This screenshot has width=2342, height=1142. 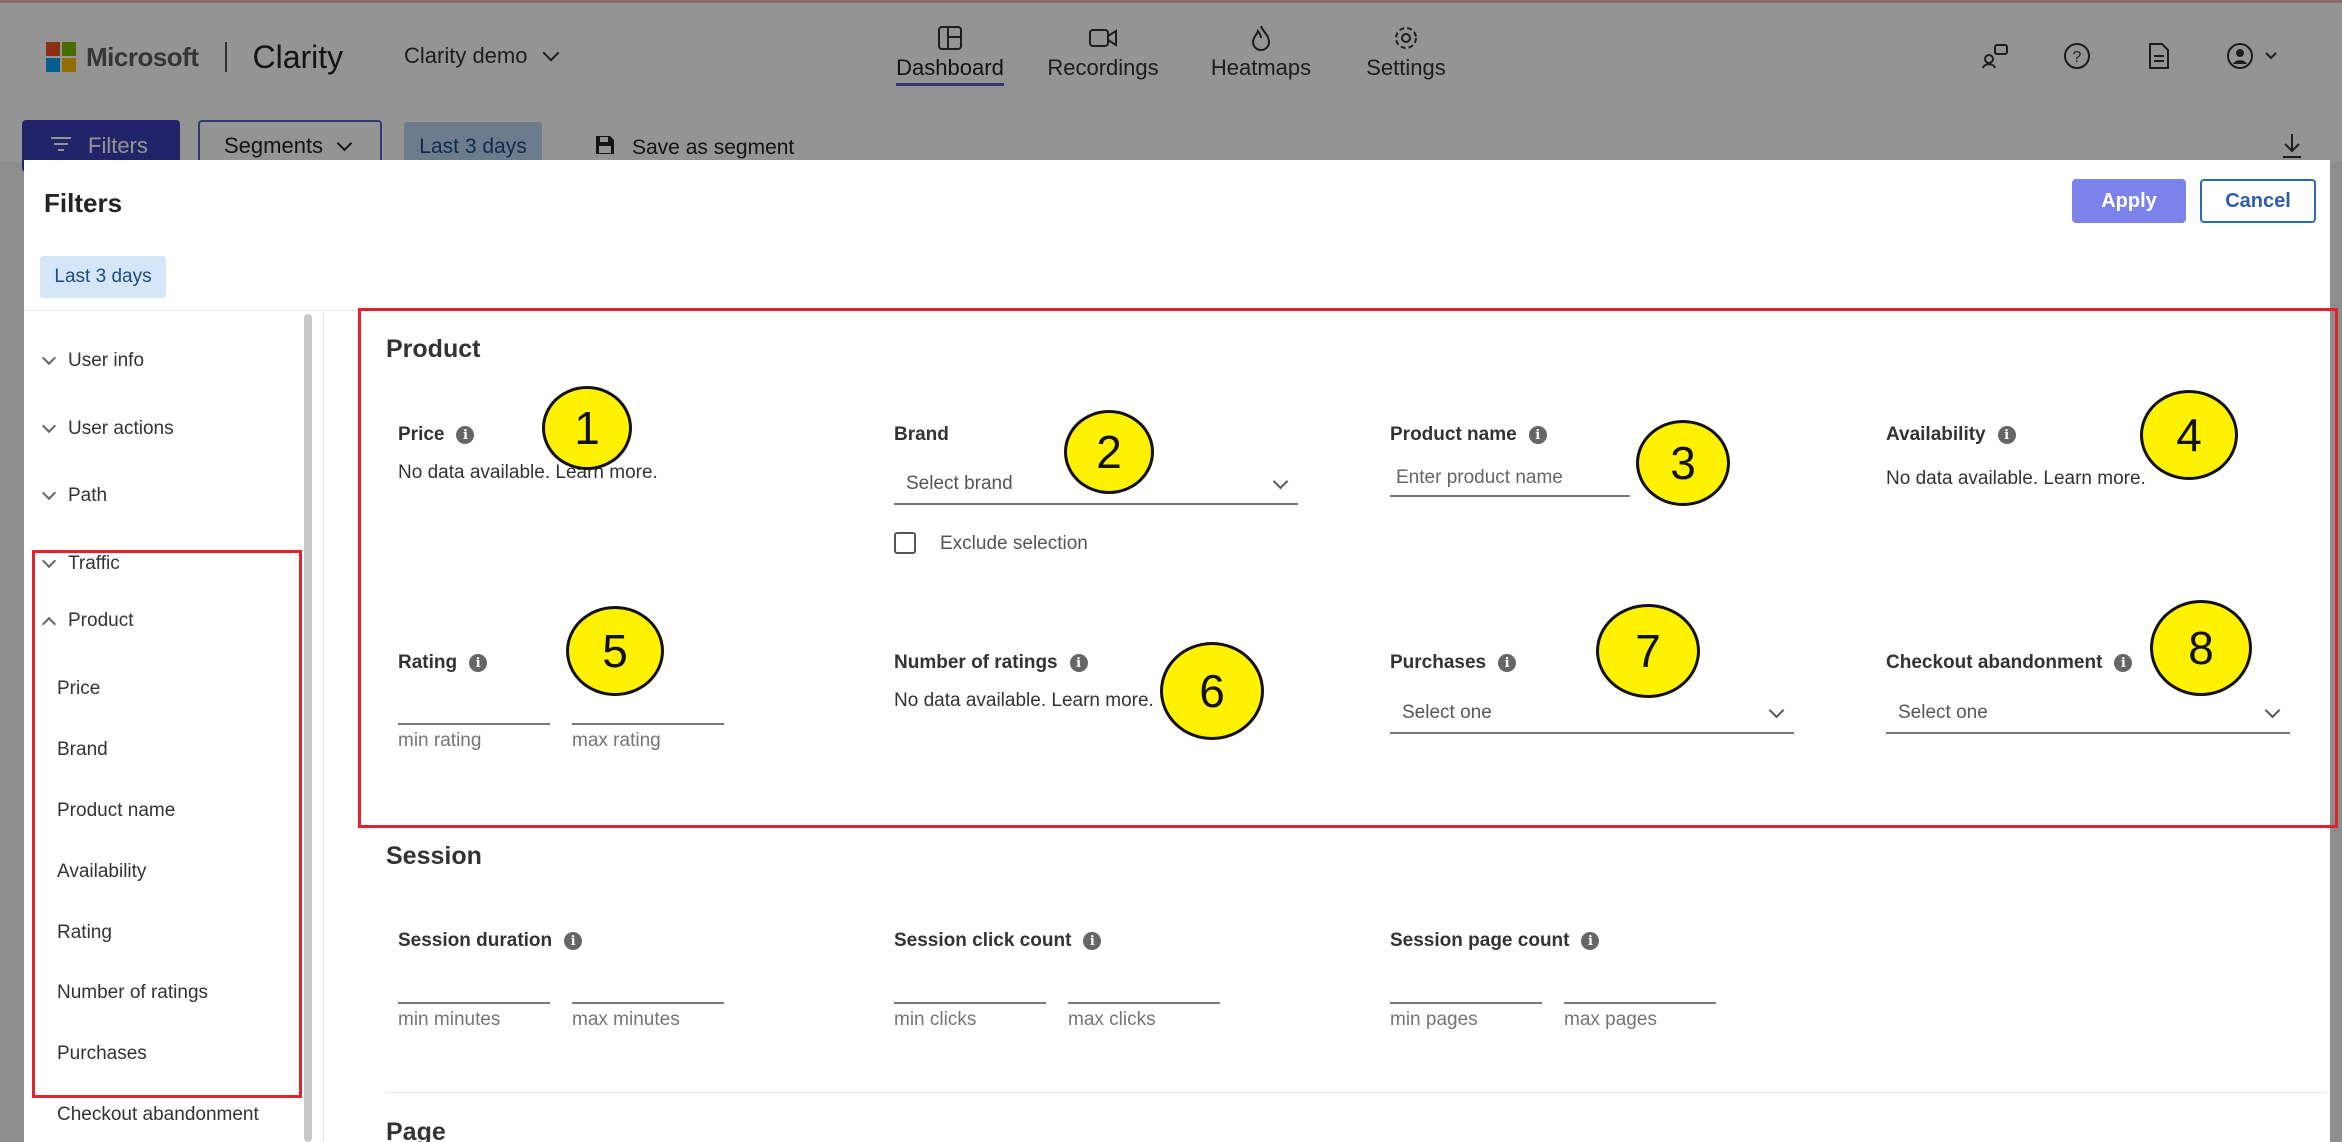 What do you see at coordinates (1024, 701) in the screenshot?
I see `number-of-ratings-no-data-text: No data available. Learn more.` at bounding box center [1024, 701].